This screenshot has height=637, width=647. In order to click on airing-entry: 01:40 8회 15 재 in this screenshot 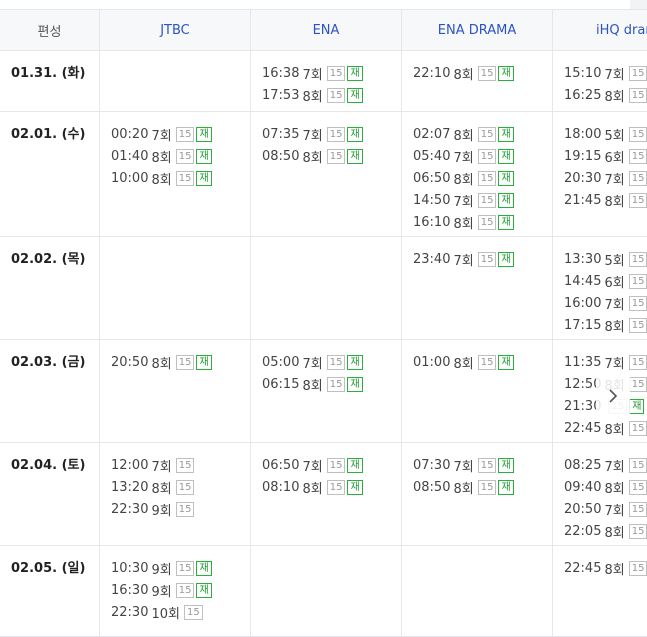, I will do `click(180, 156)`.